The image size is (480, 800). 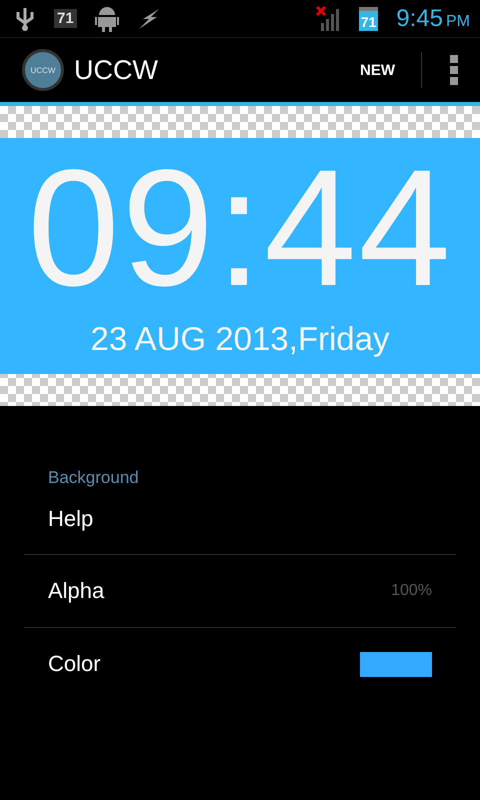 What do you see at coordinates (240, 339) in the screenshot?
I see `widget-date: 23 AUG 2013,Friday` at bounding box center [240, 339].